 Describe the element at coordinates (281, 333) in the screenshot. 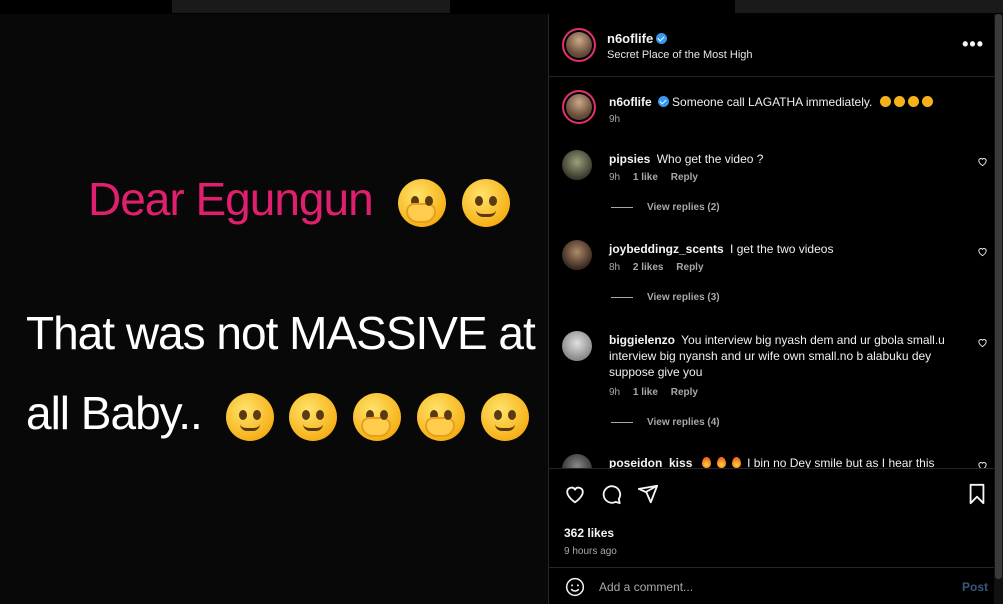

I see `post-line-2: That was not MASSIVE at` at that location.